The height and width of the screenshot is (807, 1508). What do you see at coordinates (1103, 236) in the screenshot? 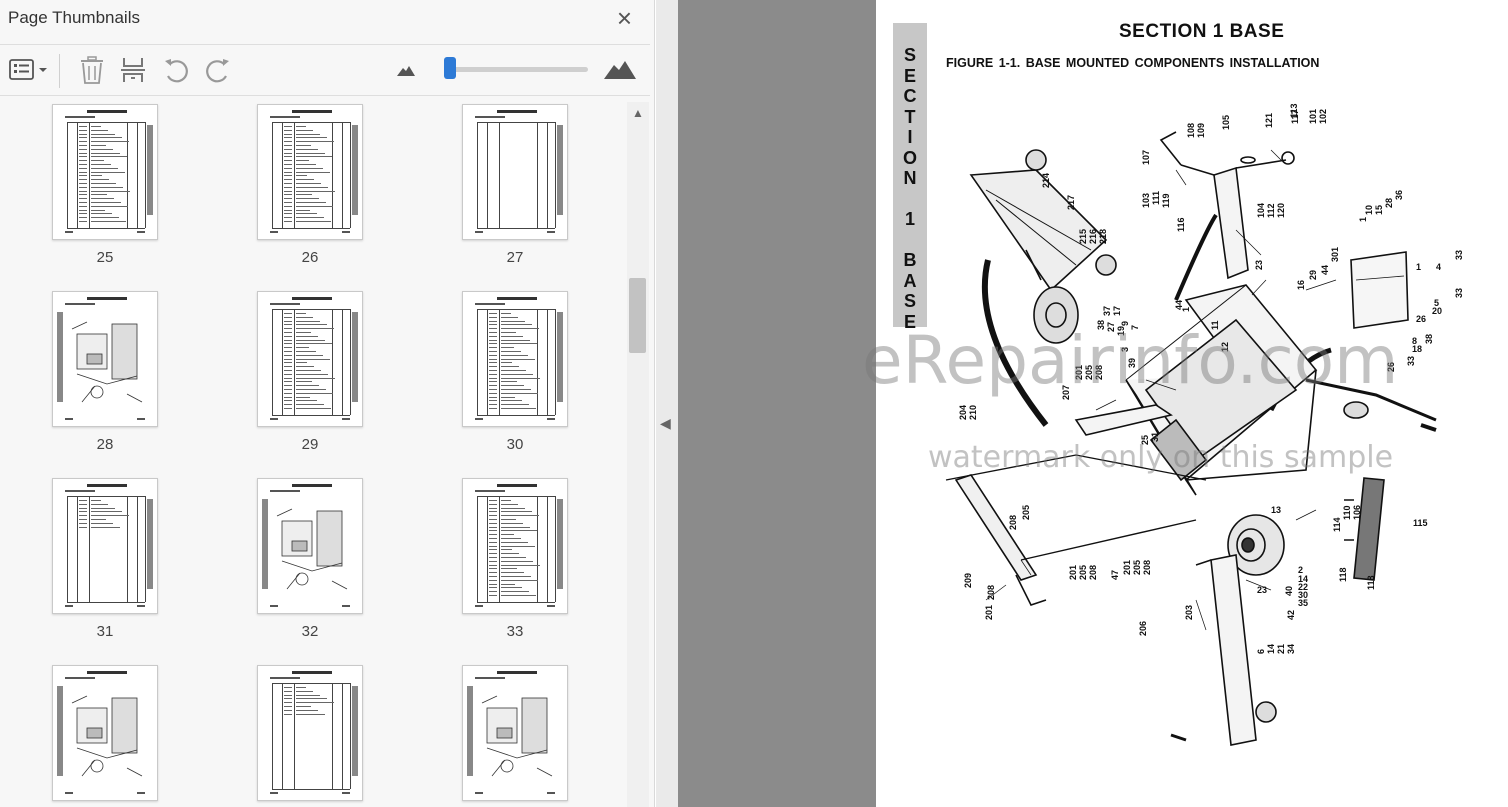
I see `callout-number: 218` at bounding box center [1103, 236].